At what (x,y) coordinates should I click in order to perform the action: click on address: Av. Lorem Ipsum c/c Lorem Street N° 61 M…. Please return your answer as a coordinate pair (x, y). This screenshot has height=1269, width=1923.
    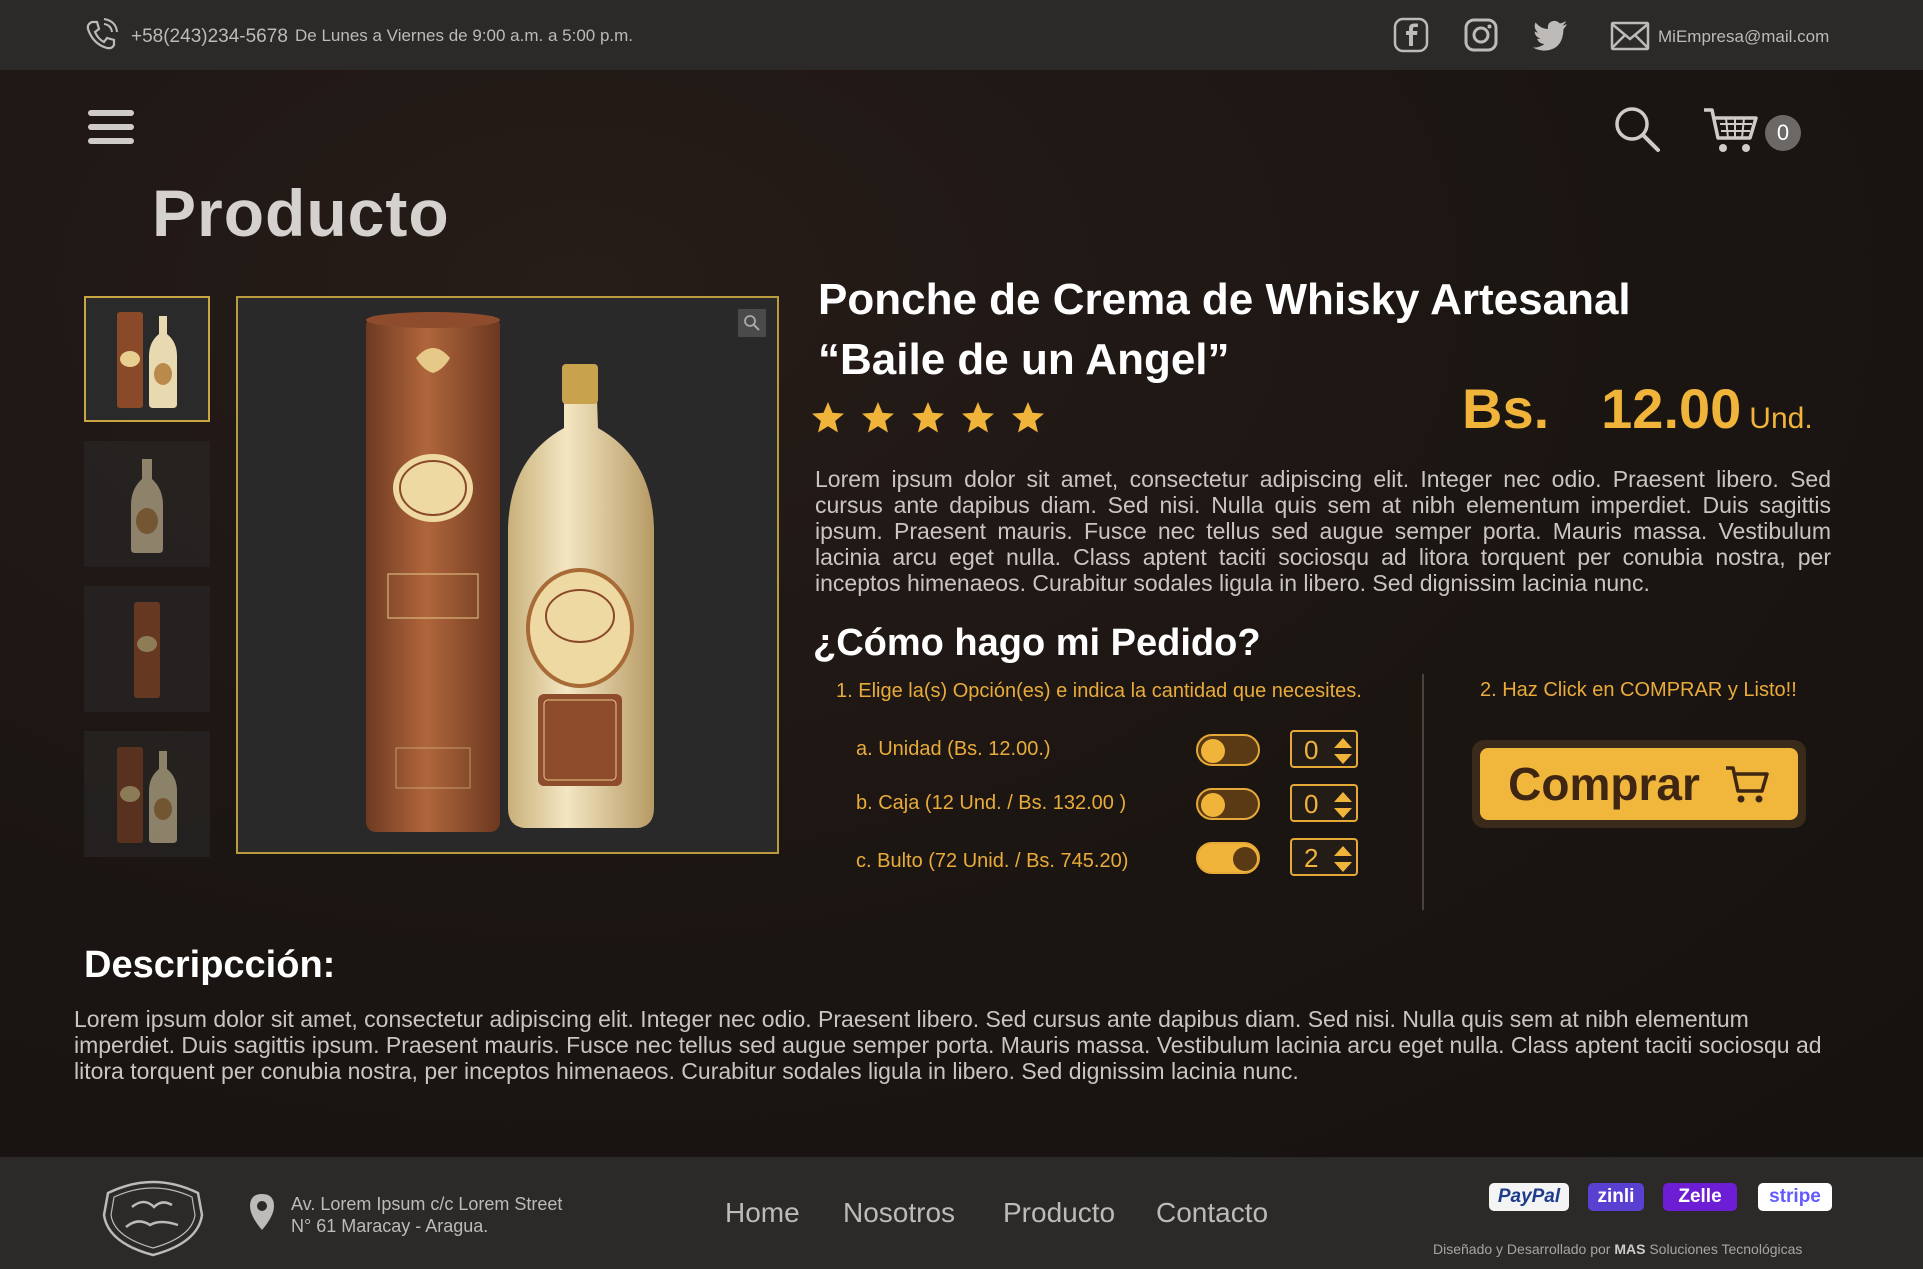
    Looking at the image, I should click on (426, 1215).